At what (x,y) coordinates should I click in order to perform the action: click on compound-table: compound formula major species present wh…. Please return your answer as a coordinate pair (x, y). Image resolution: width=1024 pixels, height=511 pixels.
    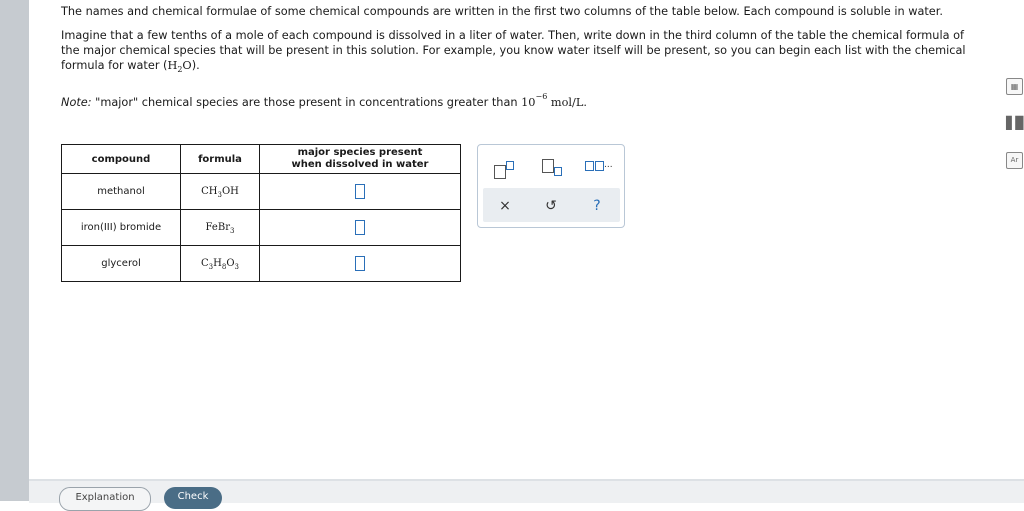
    Looking at the image, I should click on (261, 213).